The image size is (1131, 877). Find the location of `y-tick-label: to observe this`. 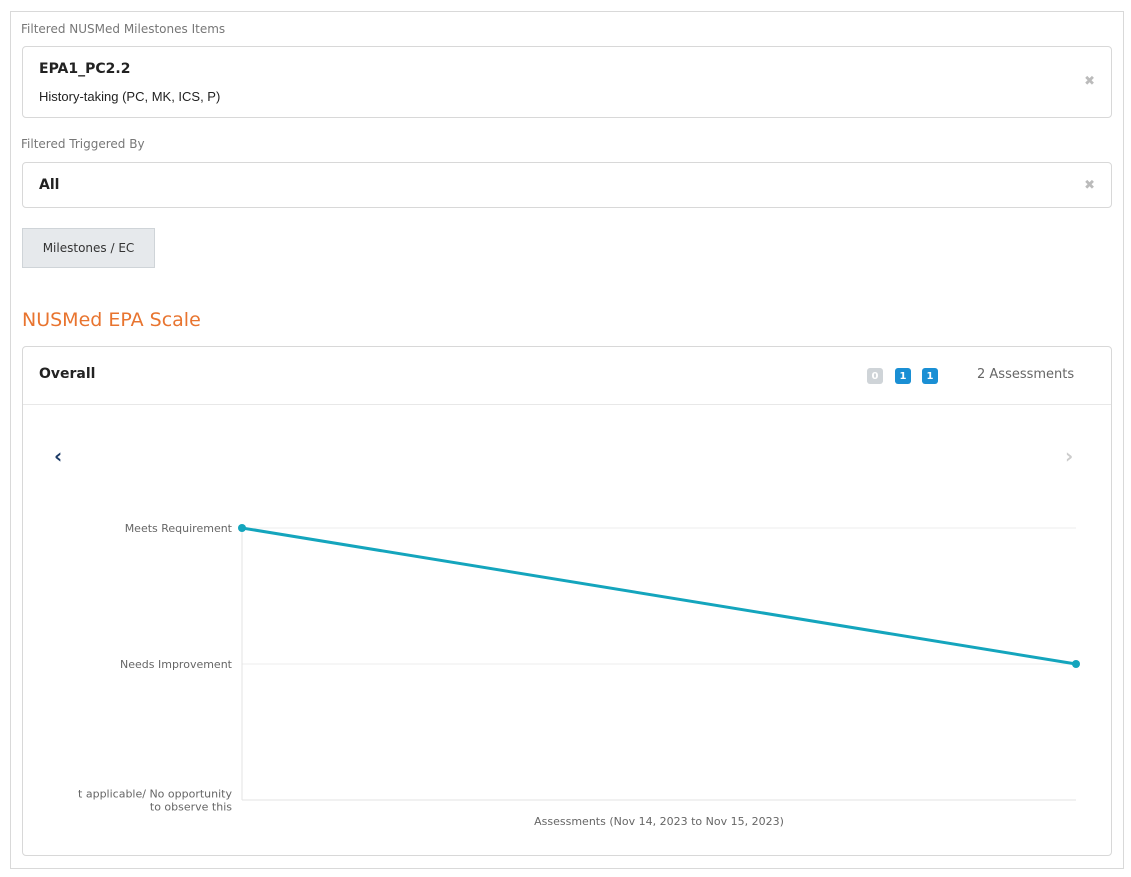

y-tick-label: to observe this is located at coordinates (191, 807).